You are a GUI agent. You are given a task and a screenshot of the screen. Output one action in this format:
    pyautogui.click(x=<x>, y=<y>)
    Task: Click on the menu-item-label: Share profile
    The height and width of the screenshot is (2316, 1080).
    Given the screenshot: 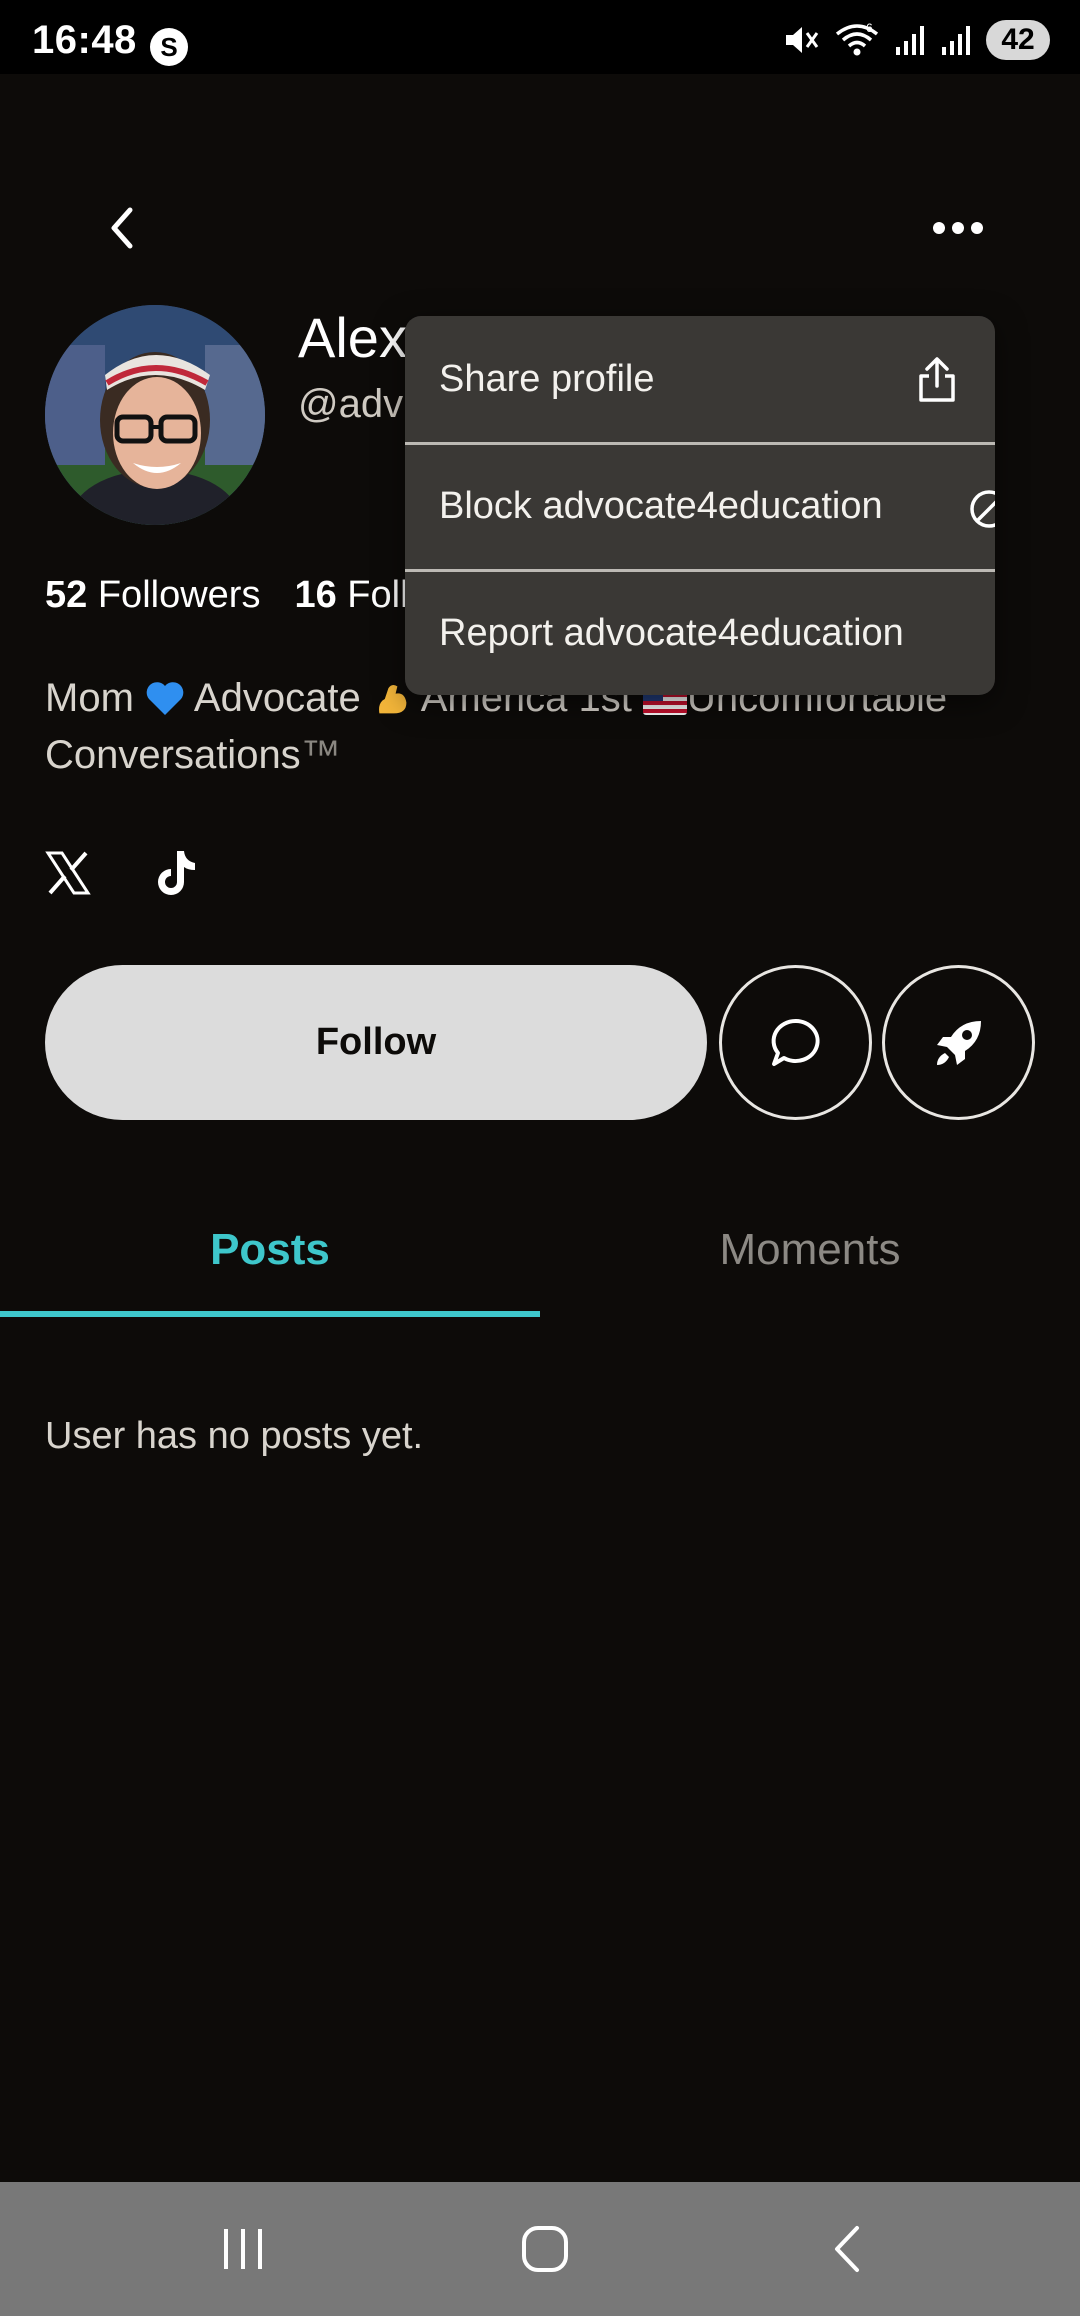 What is the action you would take?
    pyautogui.click(x=547, y=378)
    